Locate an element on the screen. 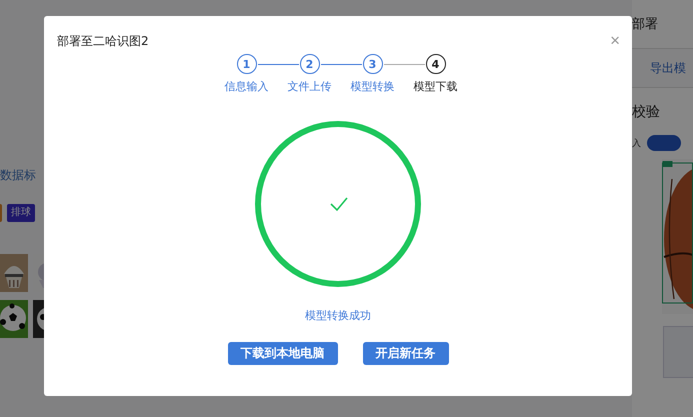  dialog-title: 部署至二哈识图2 is located at coordinates (103, 41).